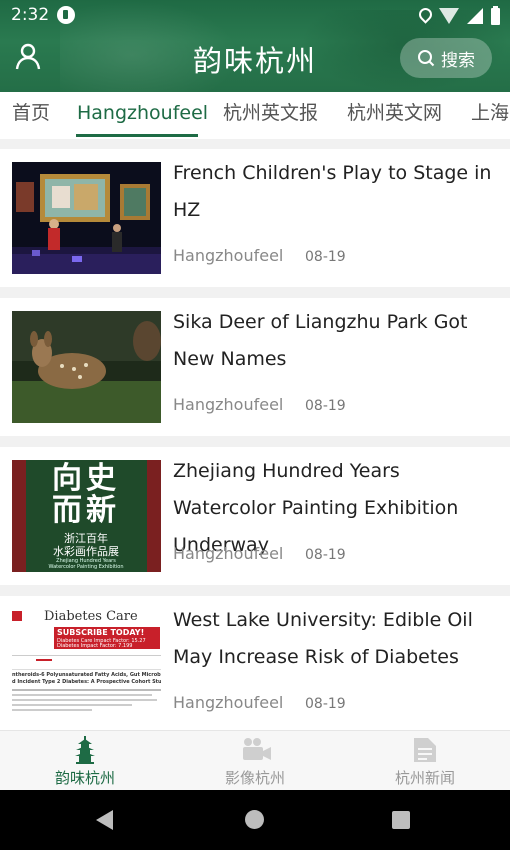 This screenshot has height=850, width=510. What do you see at coordinates (495, 15) in the screenshot?
I see `battery-icon` at bounding box center [495, 15].